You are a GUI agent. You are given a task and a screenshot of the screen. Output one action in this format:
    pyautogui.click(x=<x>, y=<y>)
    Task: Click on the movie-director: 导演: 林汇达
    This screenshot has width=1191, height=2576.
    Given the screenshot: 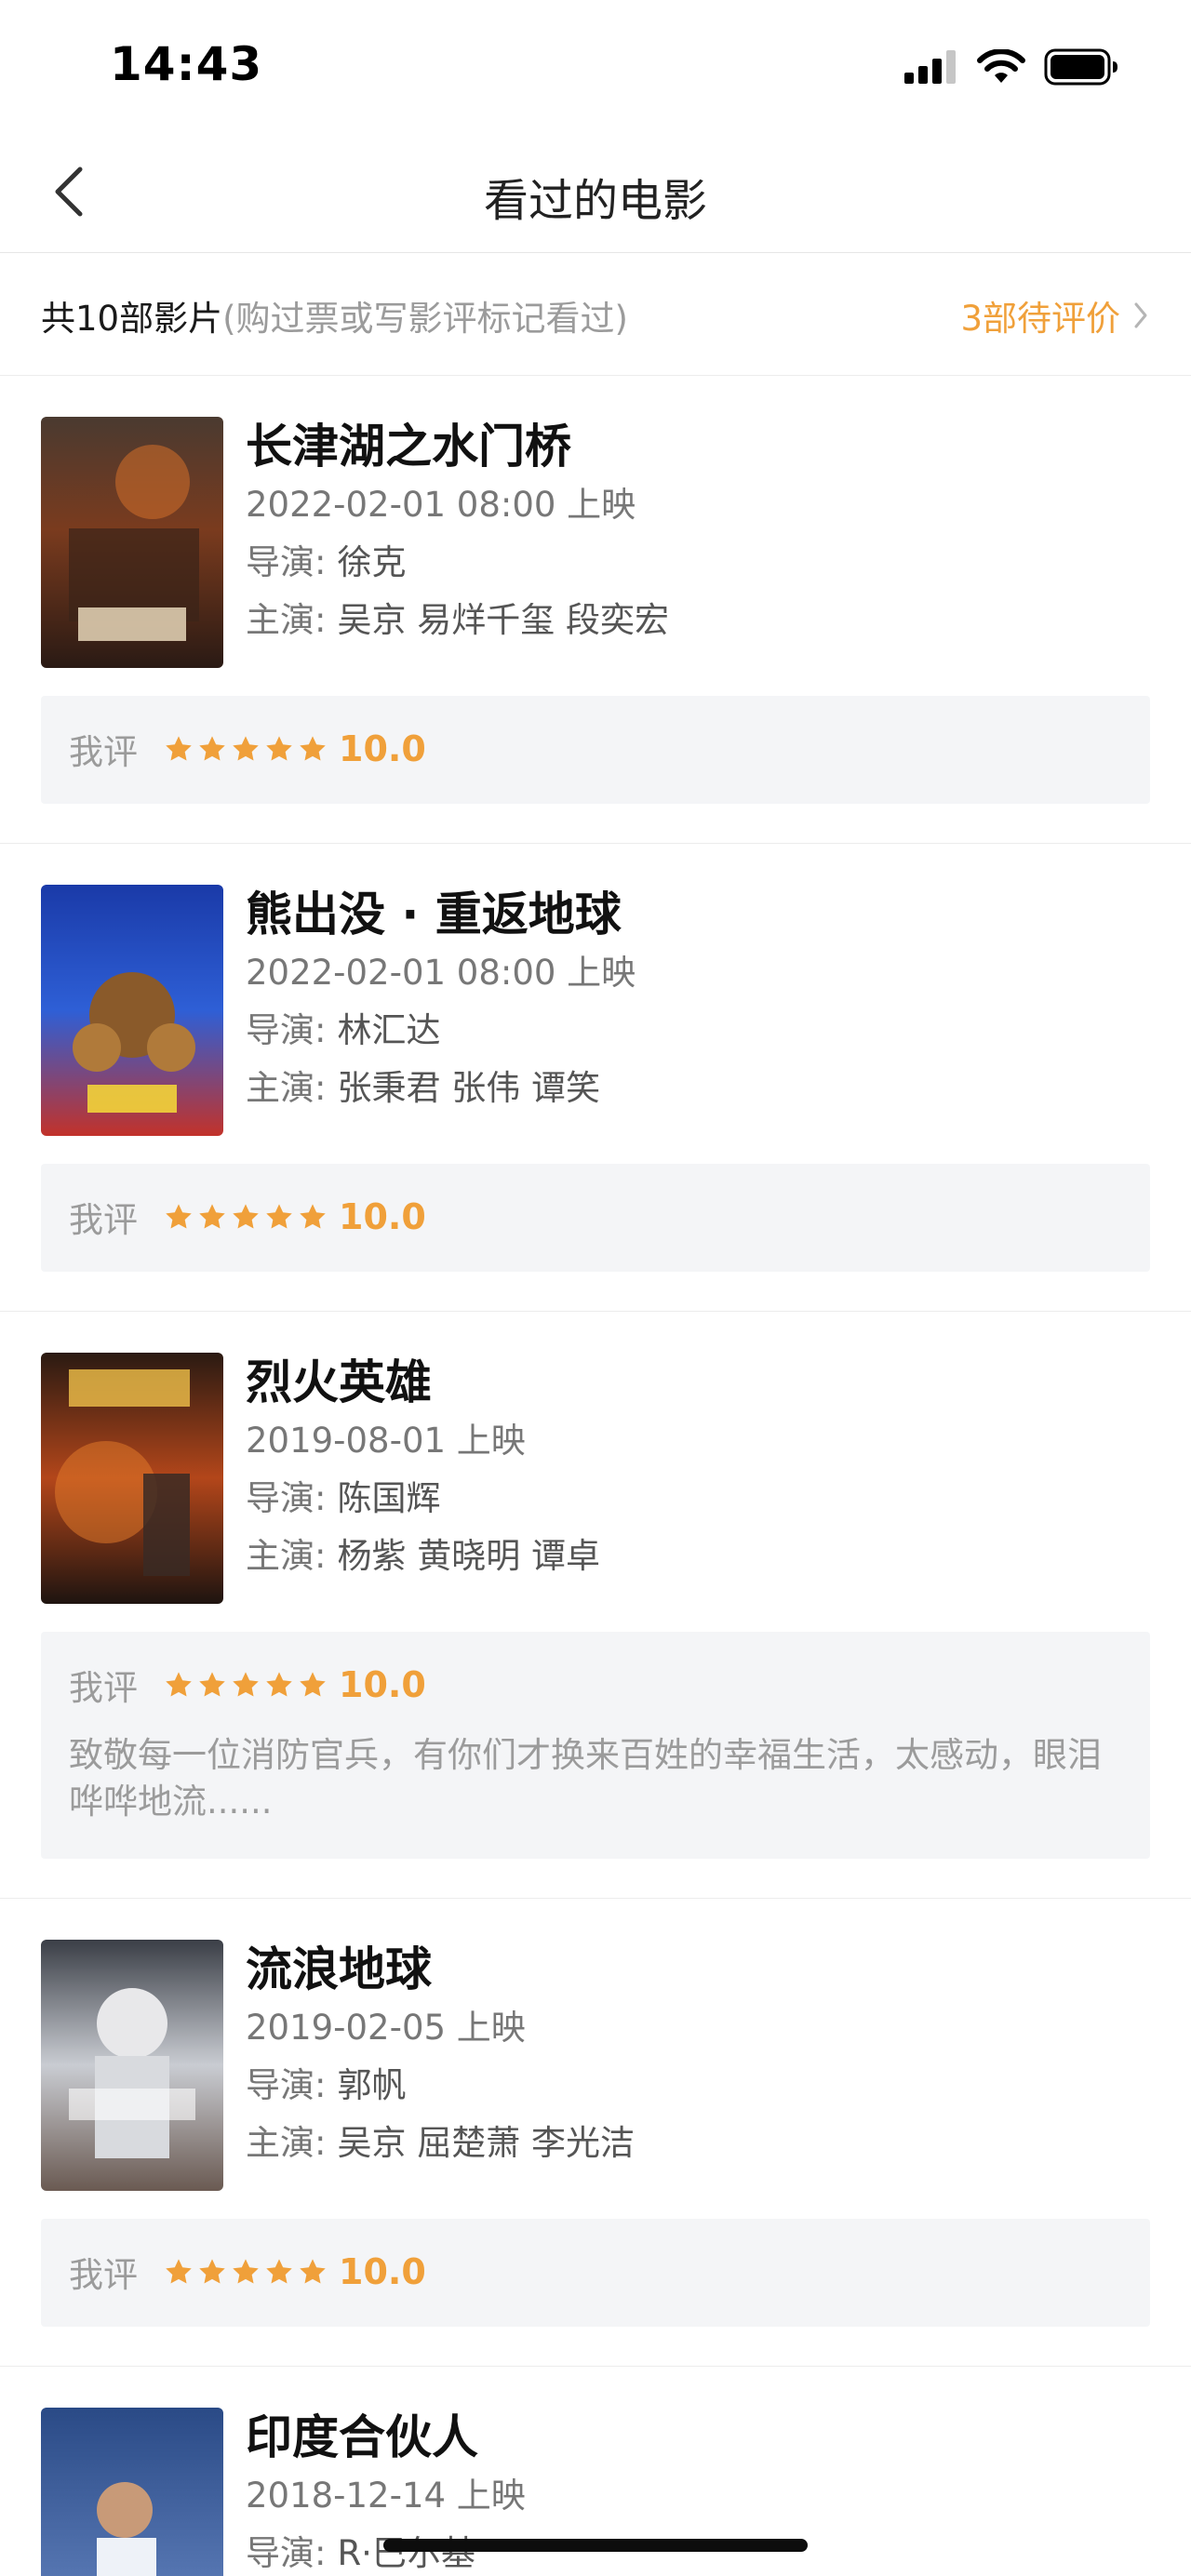 What is the action you would take?
    pyautogui.click(x=343, y=1030)
    